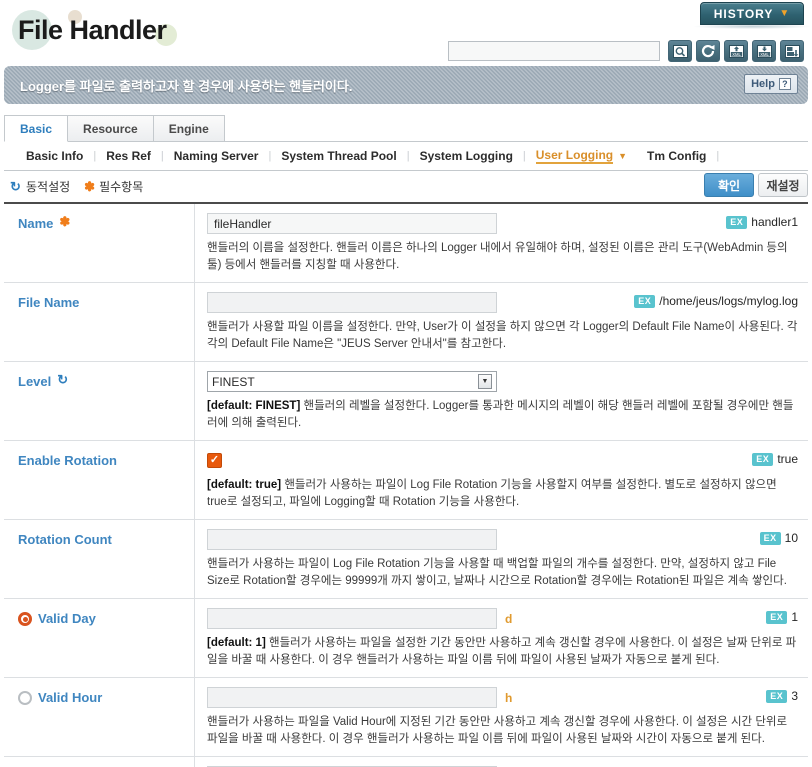 The width and height of the screenshot is (812, 767). Describe the element at coordinates (65, 539) in the screenshot. I see `field-label: Rotation Count` at that location.